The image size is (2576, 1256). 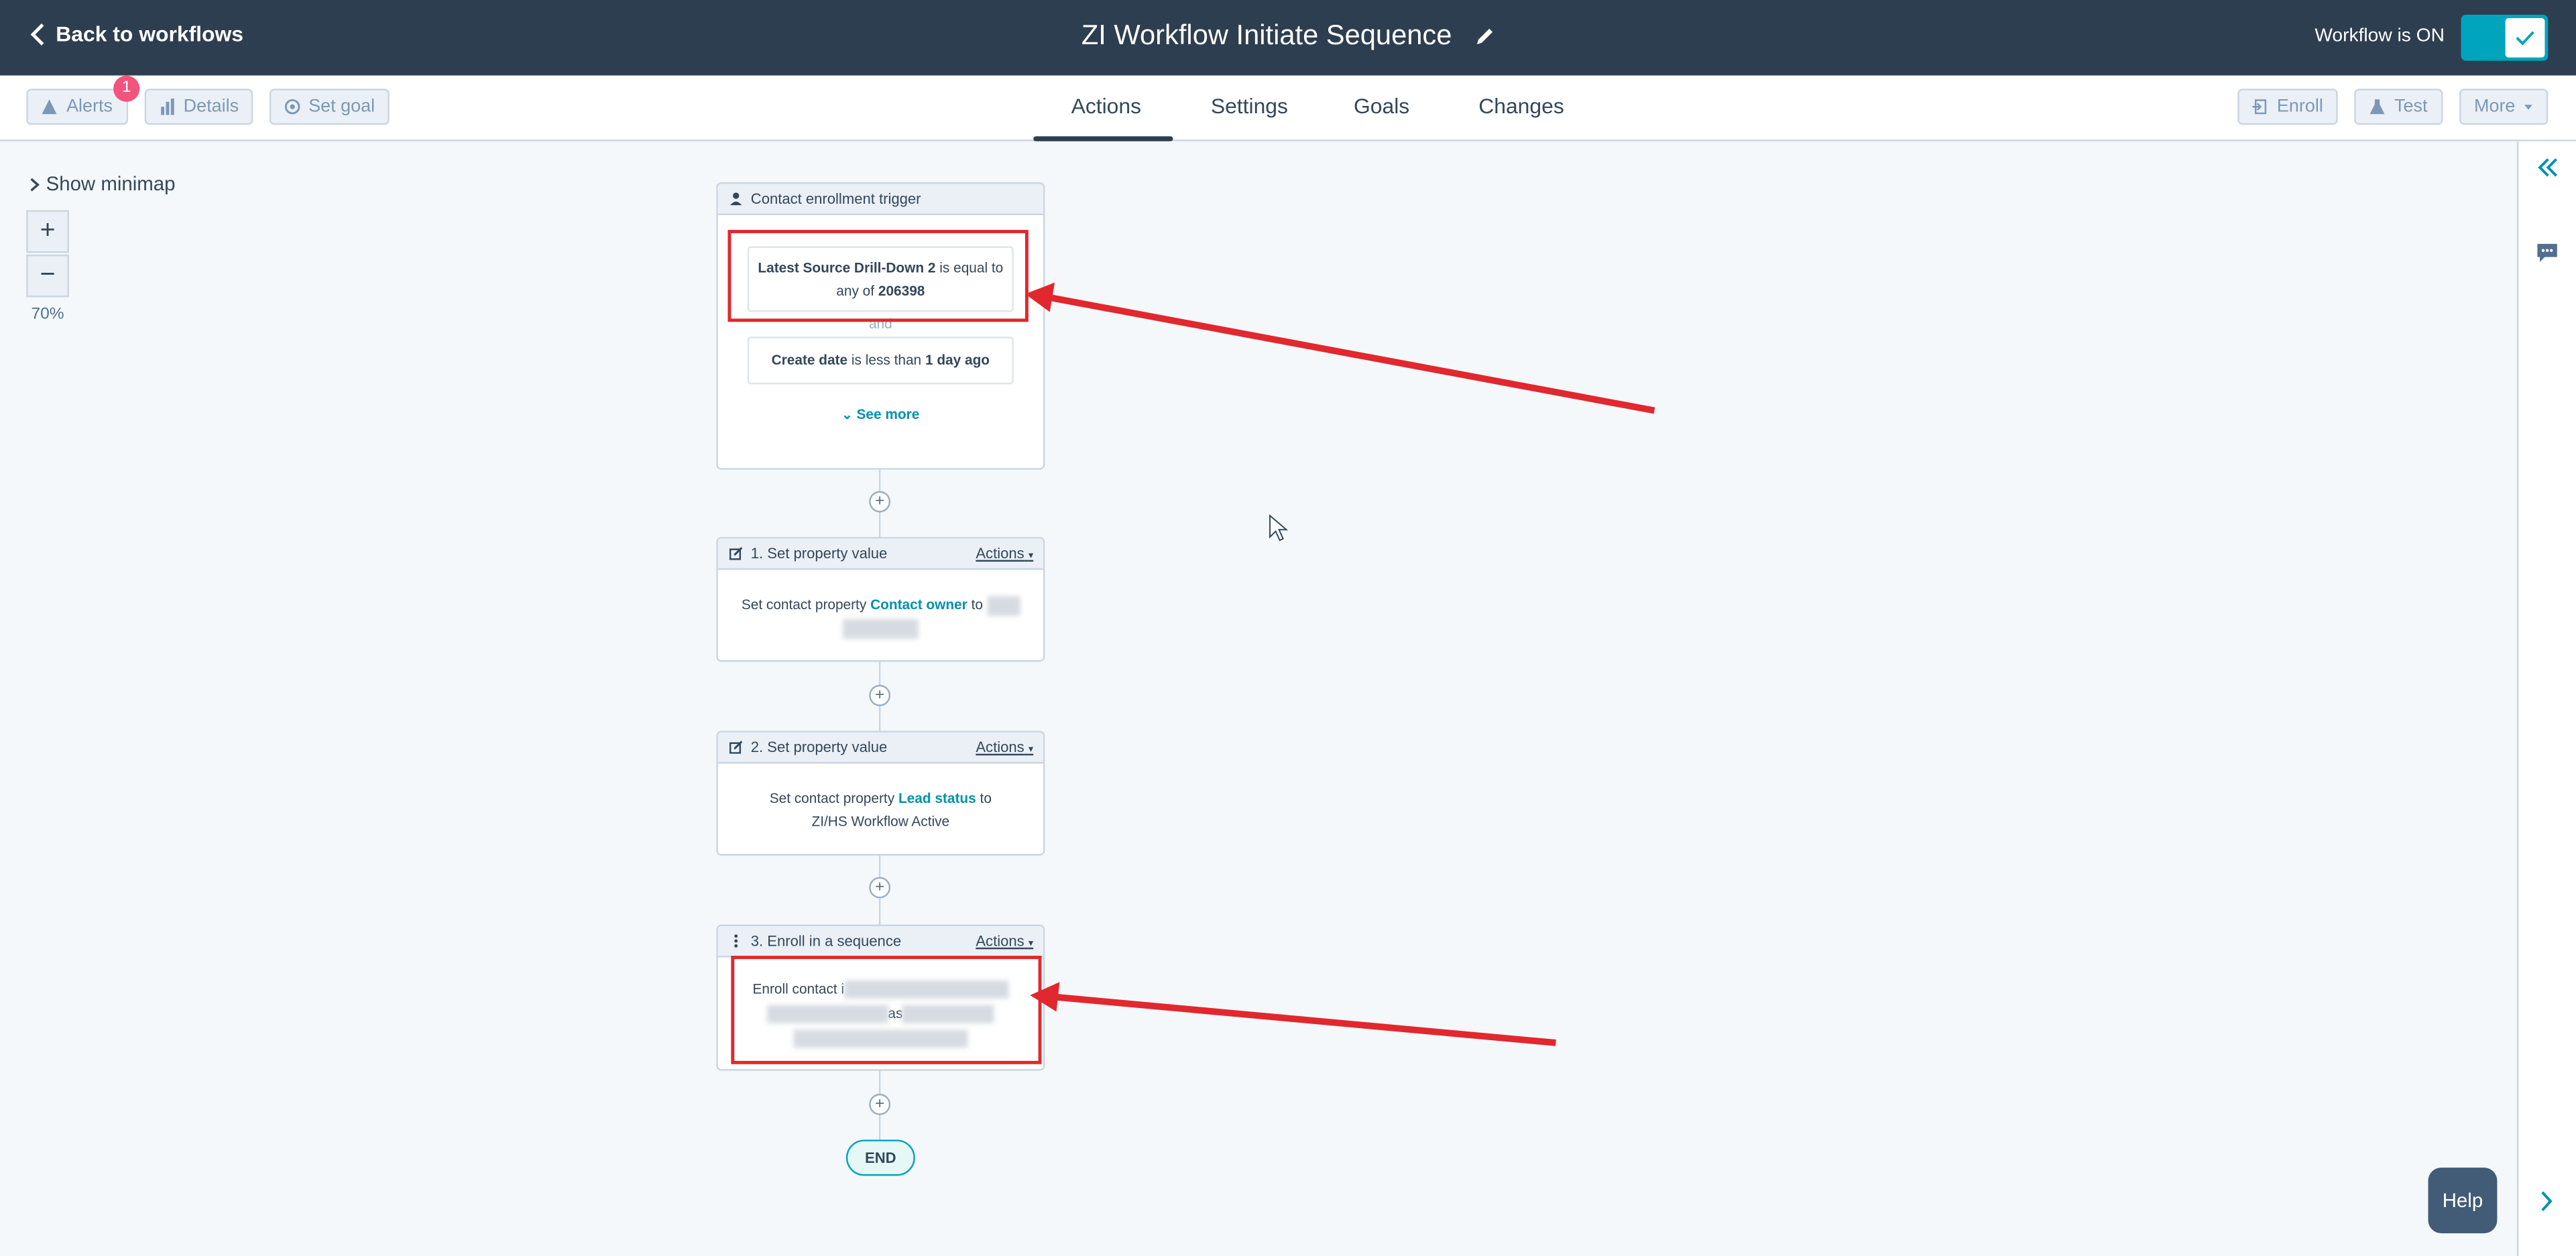 I want to click on action-3-actions-menu: Actions ▾, so click(x=1004, y=941).